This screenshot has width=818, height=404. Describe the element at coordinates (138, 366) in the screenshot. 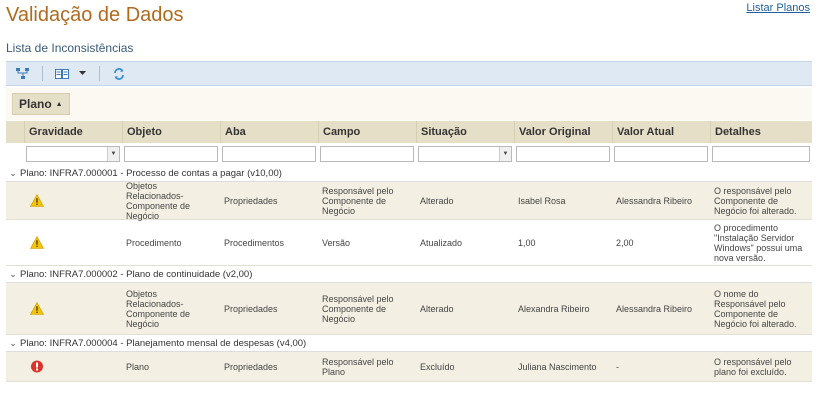

I see `cell-objeto: Plano` at that location.